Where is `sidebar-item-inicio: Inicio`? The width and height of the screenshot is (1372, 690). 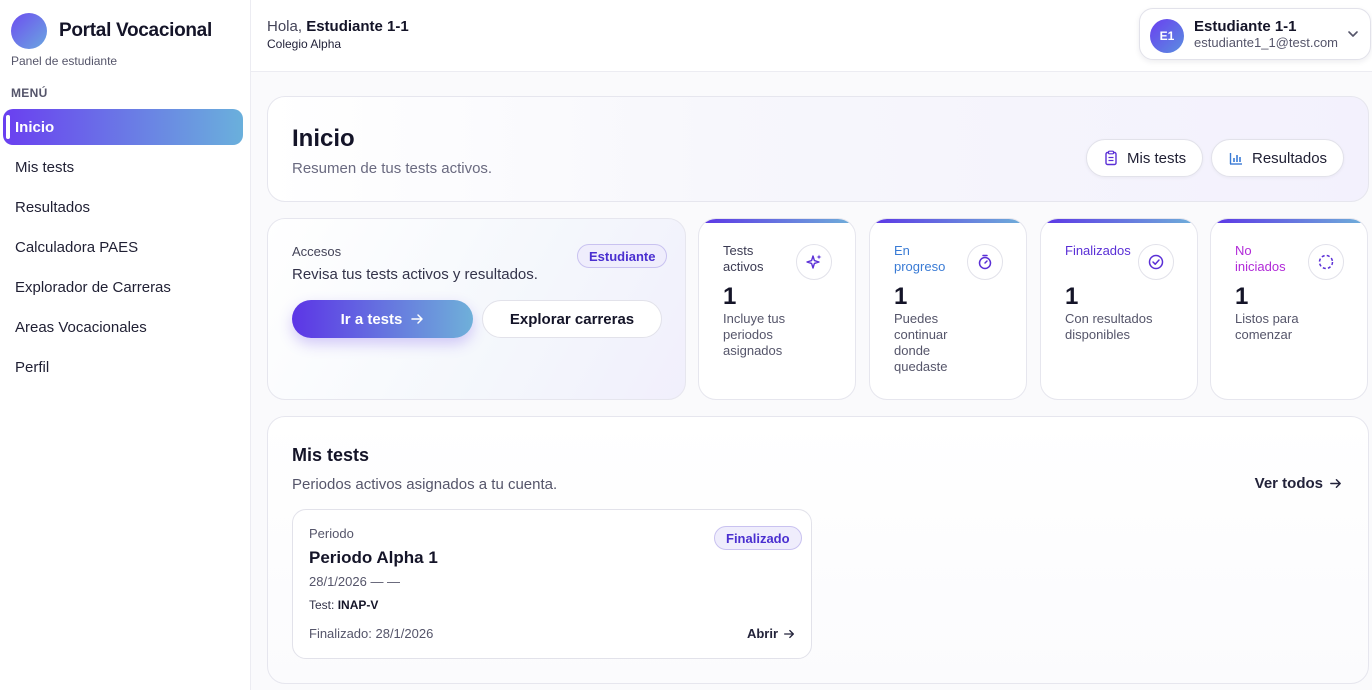
sidebar-item-inicio: Inicio is located at coordinates (123, 127).